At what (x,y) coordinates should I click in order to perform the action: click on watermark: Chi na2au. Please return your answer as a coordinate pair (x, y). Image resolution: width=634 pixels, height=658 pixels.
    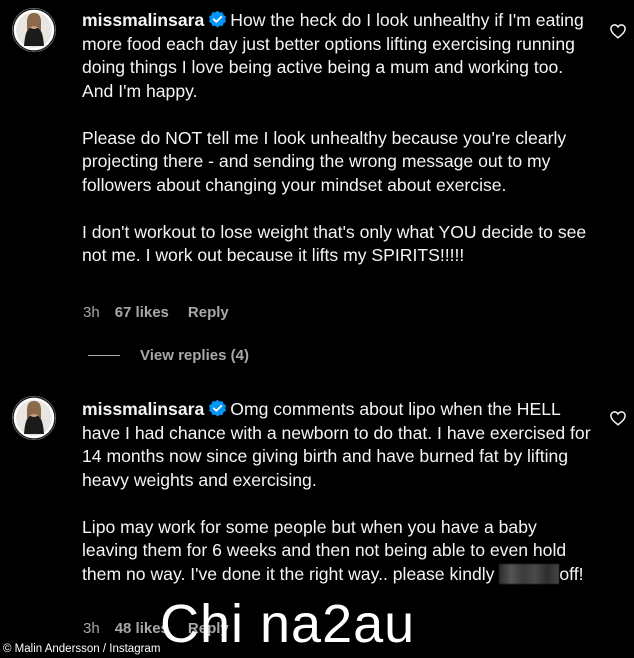
    Looking at the image, I should click on (288, 624).